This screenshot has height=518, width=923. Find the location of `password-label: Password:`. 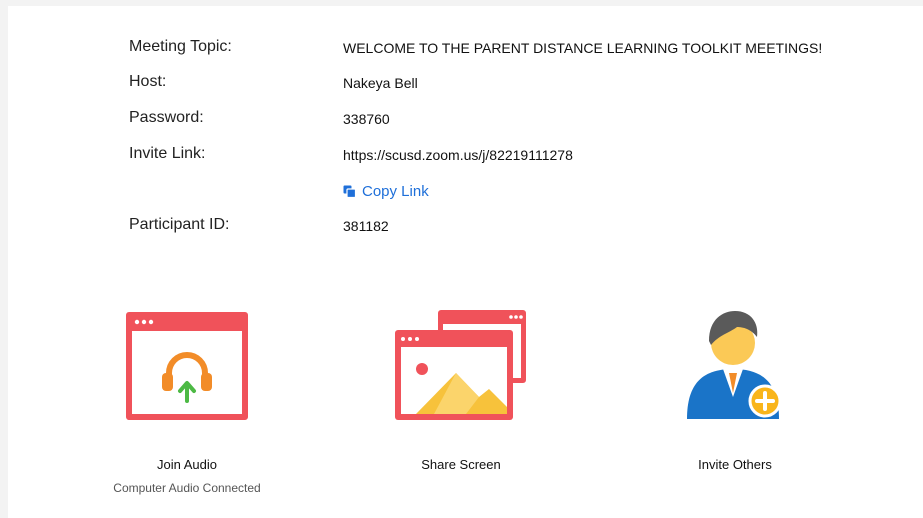

password-label: Password: is located at coordinates (166, 117).